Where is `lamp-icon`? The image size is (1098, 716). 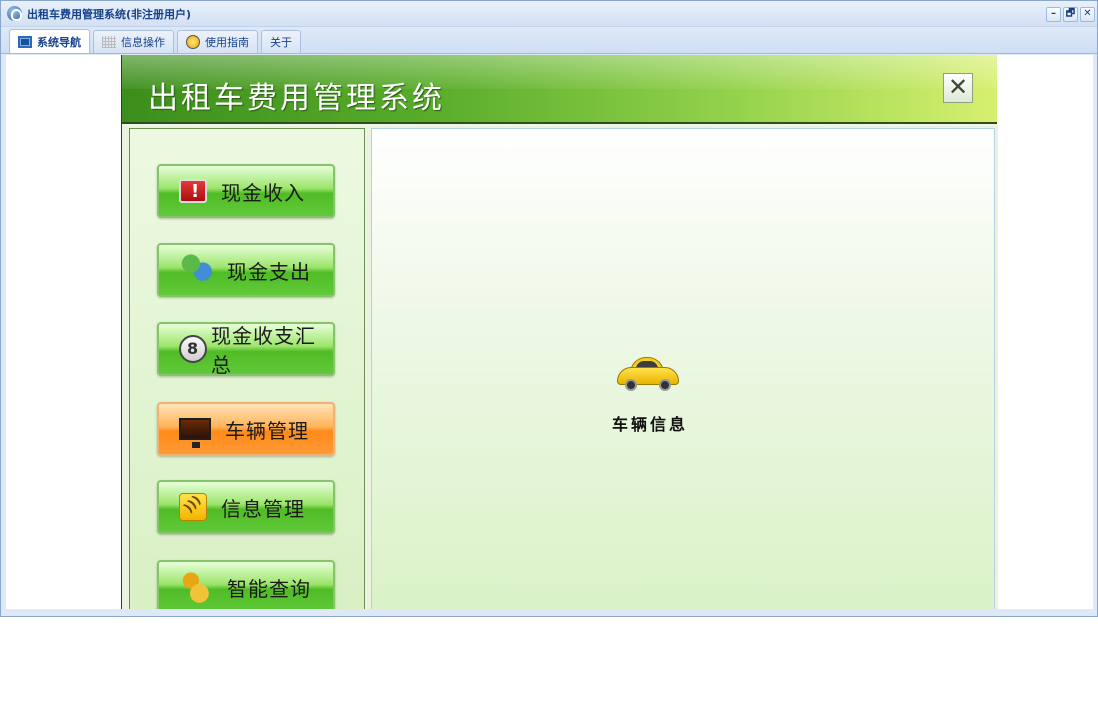
lamp-icon is located at coordinates (193, 42).